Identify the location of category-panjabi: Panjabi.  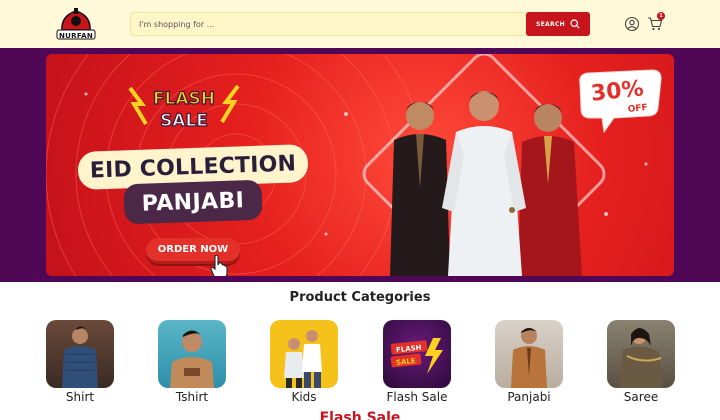
(529, 362).